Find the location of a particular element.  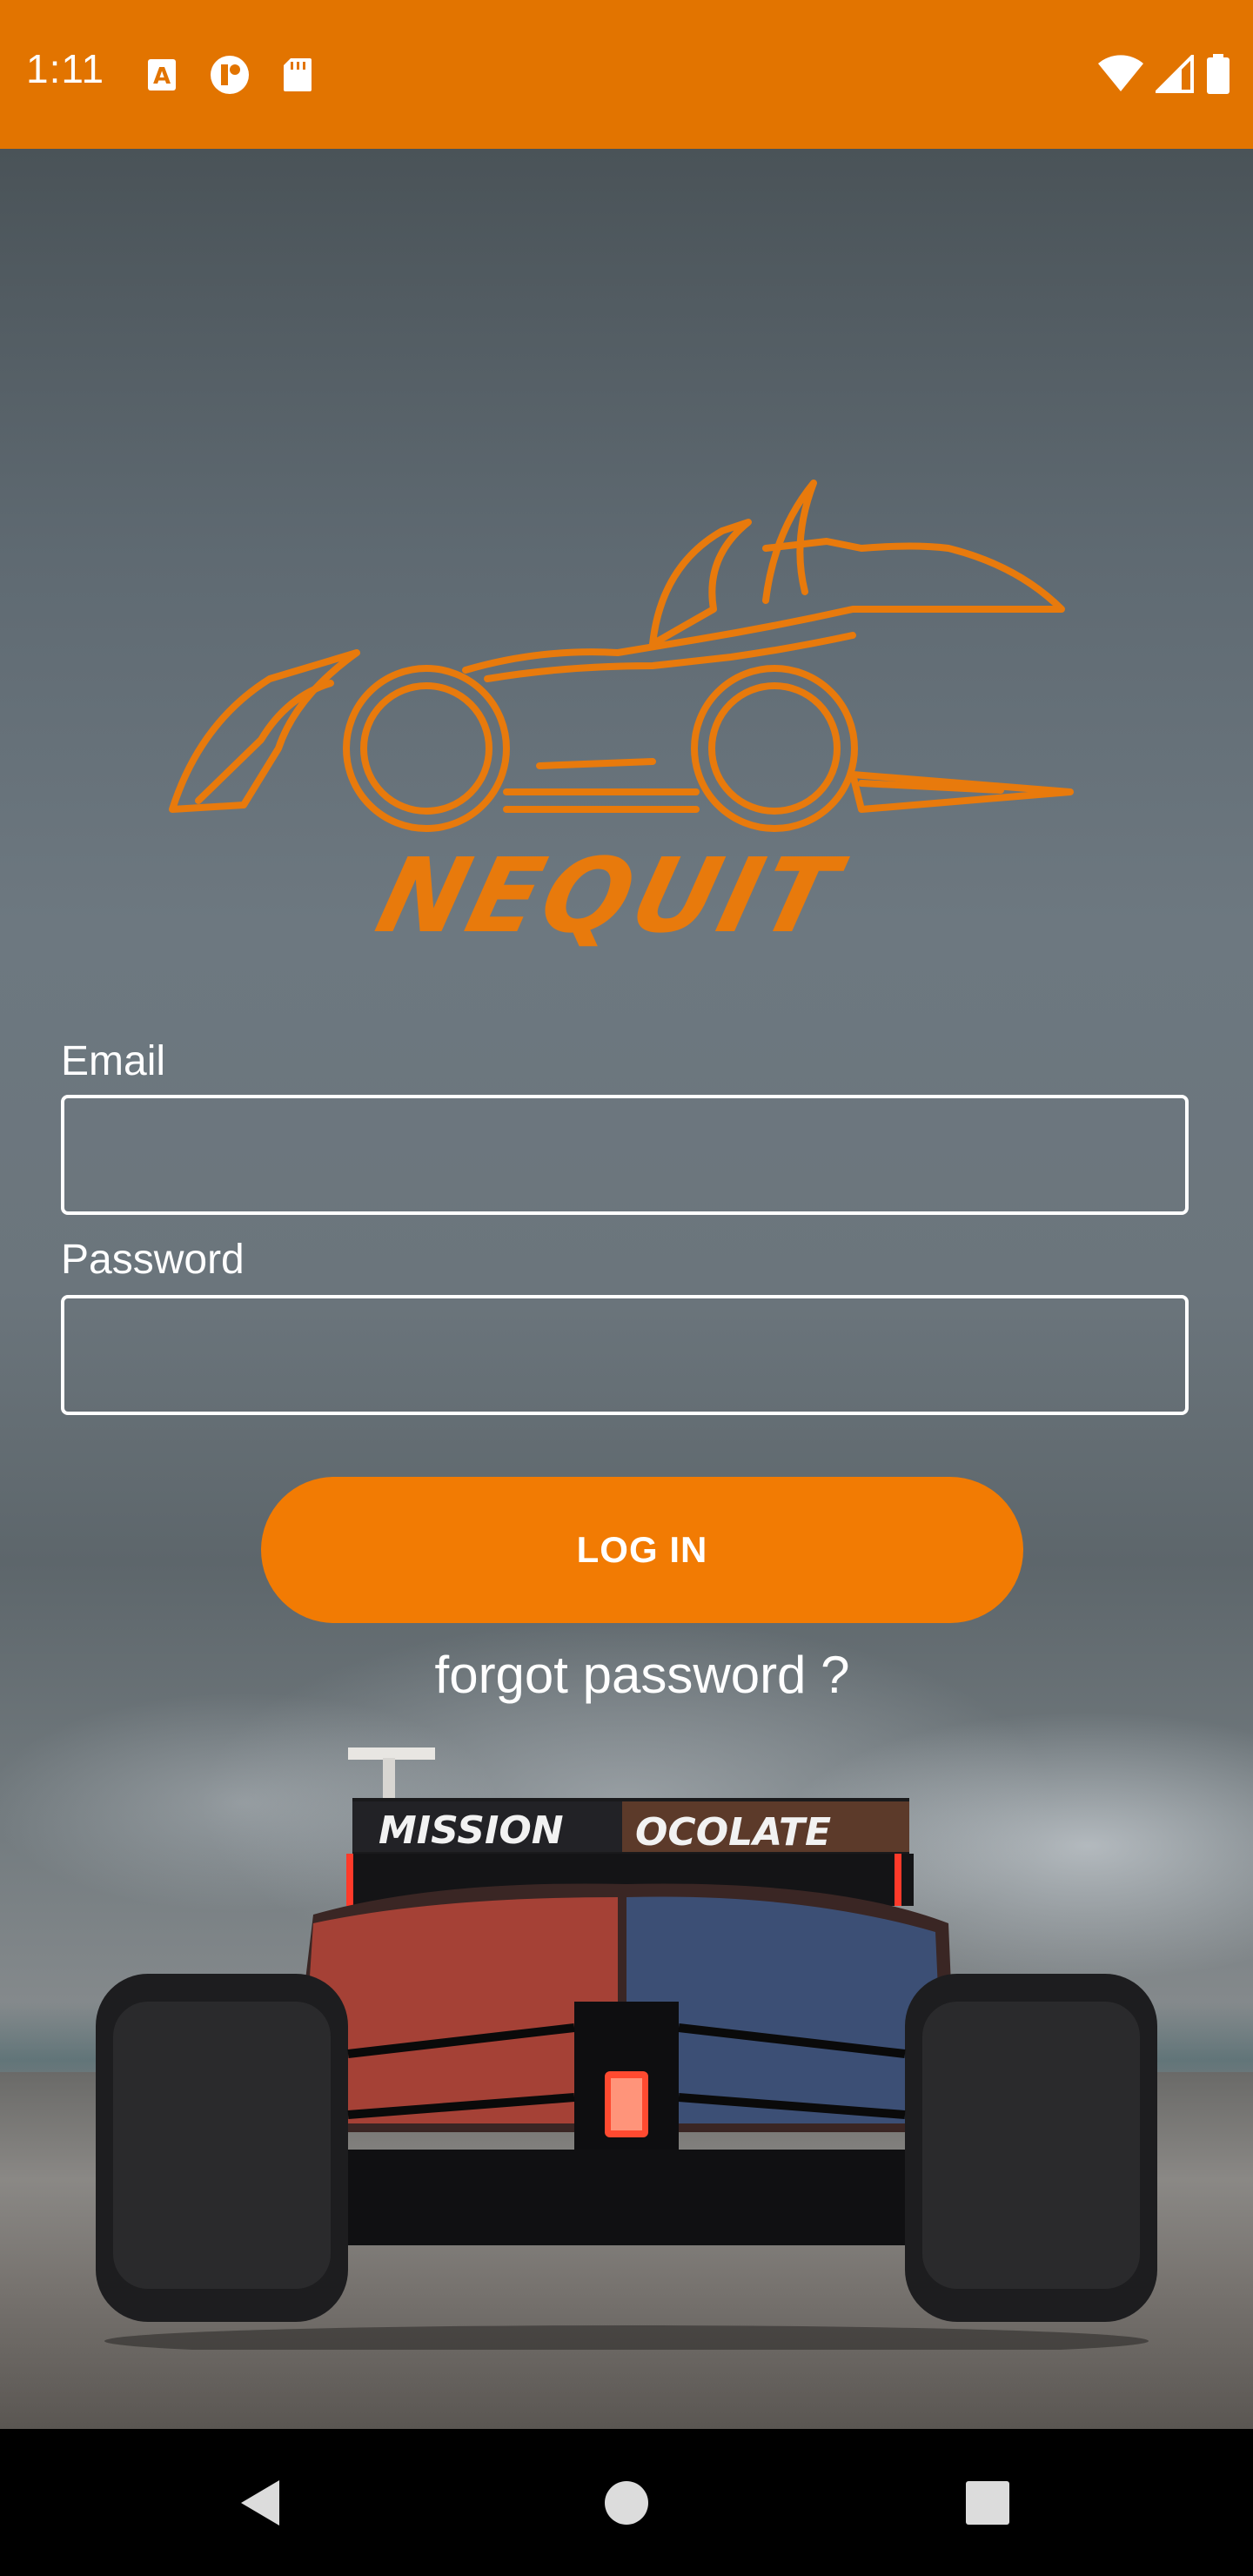

sd-card-icon is located at coordinates (297, 77).